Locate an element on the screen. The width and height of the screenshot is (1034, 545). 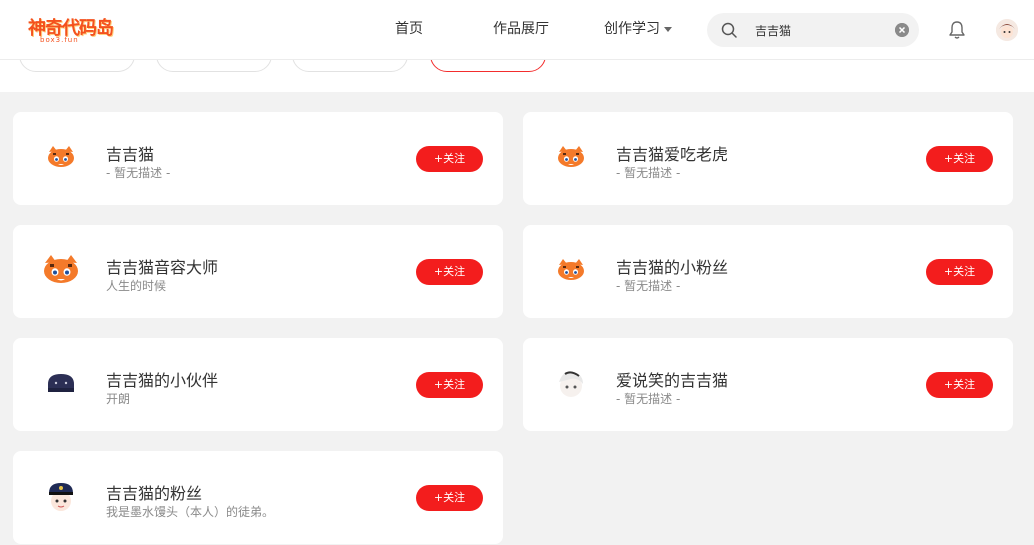
clear-icon is located at coordinates (902, 30).